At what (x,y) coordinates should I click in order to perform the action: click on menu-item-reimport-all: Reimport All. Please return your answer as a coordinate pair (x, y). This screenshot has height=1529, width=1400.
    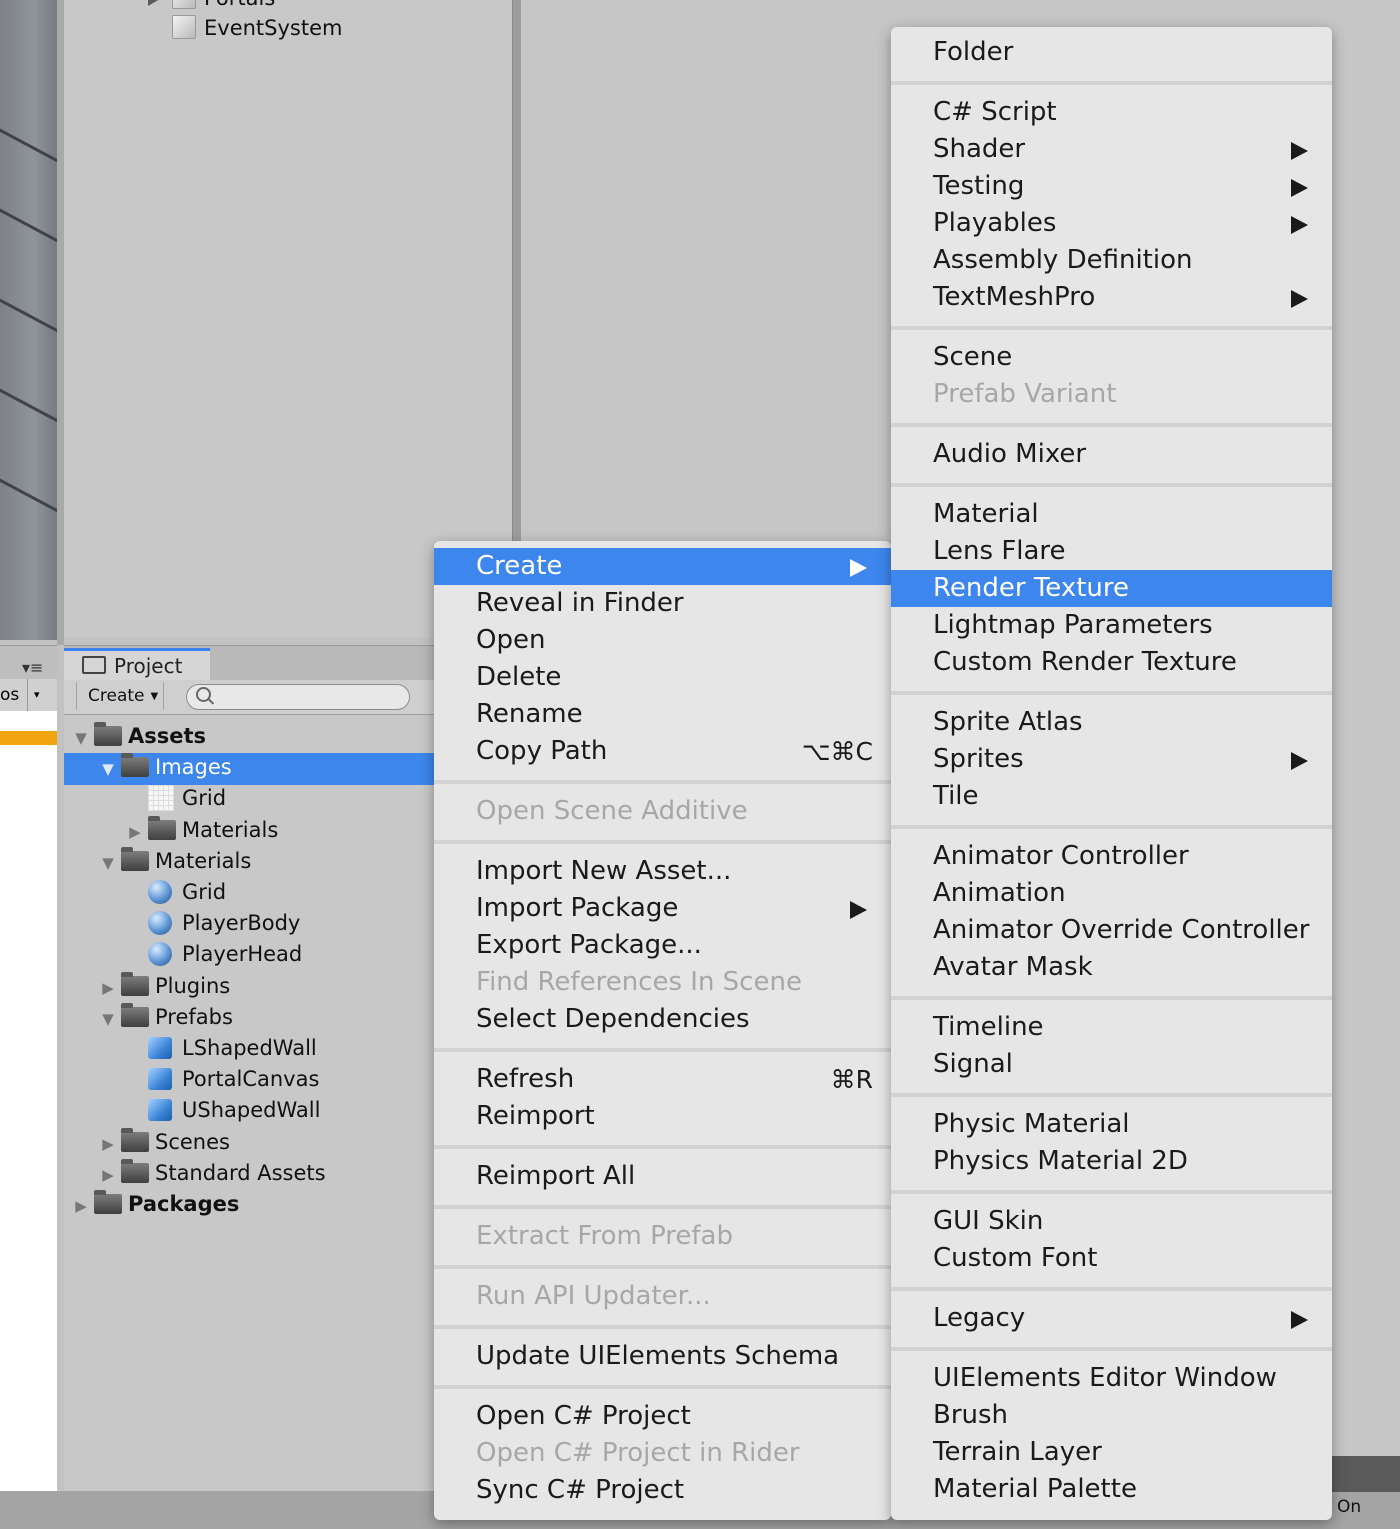
    Looking at the image, I should click on (662, 1176).